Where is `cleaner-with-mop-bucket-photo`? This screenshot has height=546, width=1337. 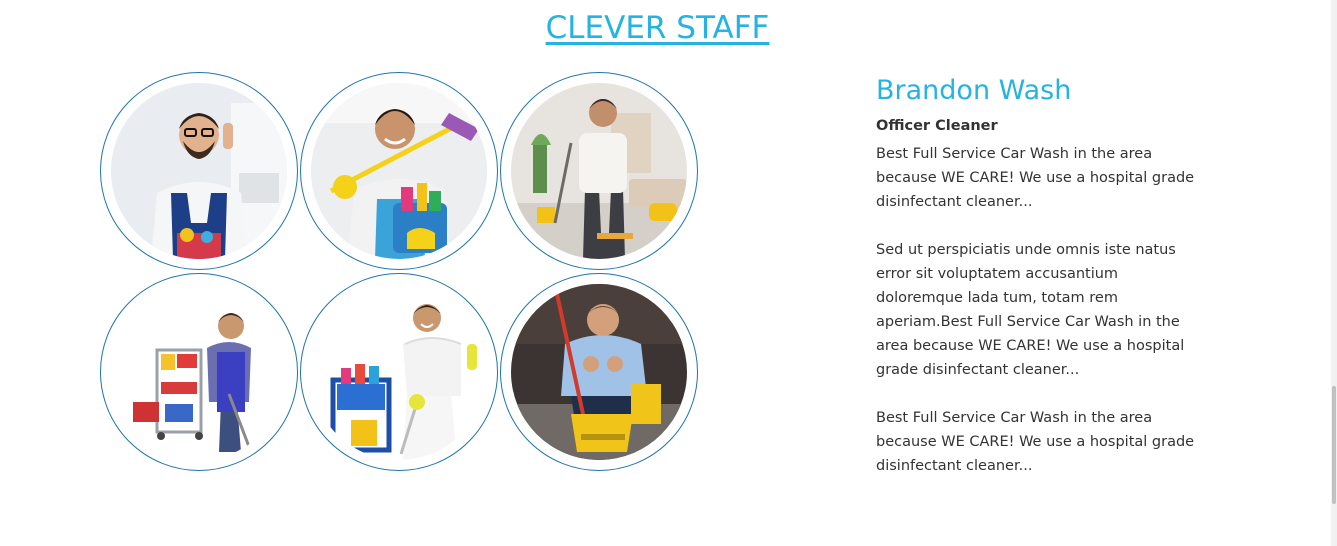
cleaner-with-mop-bucket-photo is located at coordinates (599, 372).